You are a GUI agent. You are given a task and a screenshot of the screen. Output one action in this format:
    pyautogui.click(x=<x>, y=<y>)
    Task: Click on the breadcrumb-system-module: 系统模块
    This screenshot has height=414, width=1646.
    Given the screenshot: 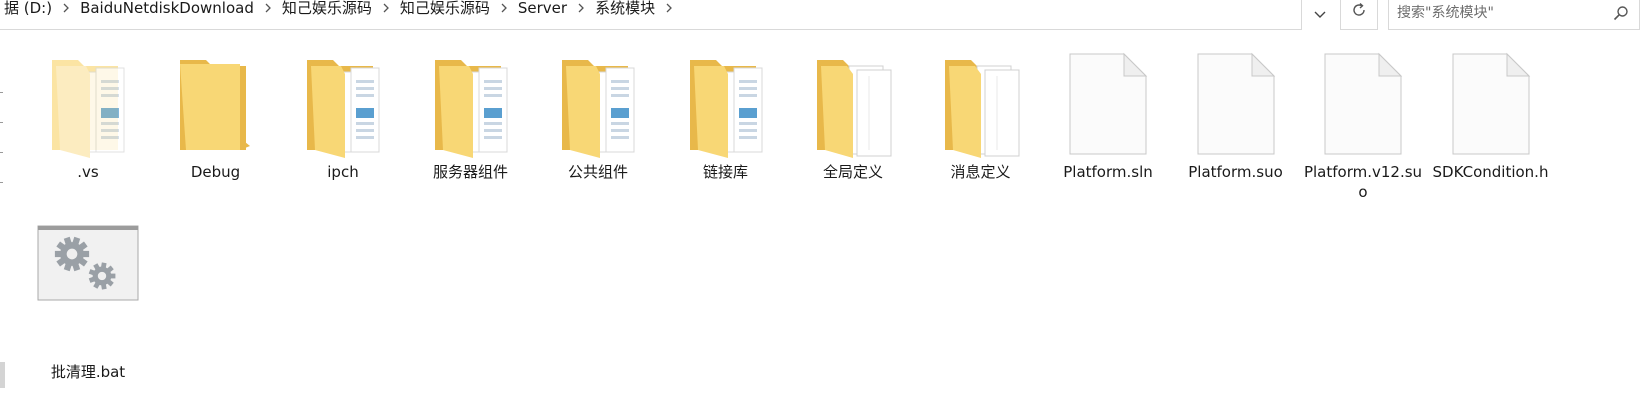 What is the action you would take?
    pyautogui.click(x=625, y=9)
    